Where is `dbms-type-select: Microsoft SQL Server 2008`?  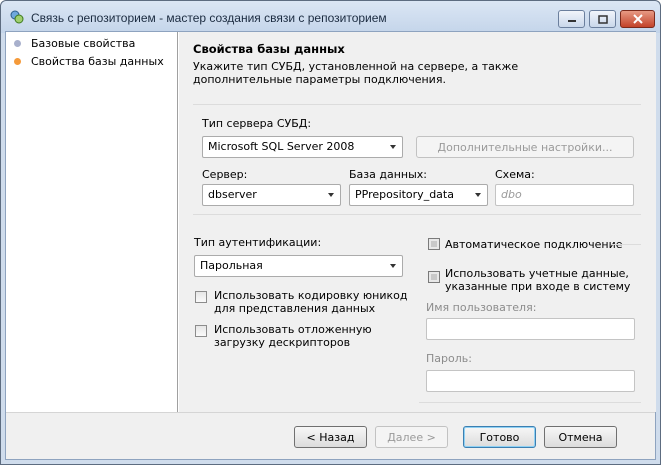 dbms-type-select: Microsoft SQL Server 2008 is located at coordinates (302, 147).